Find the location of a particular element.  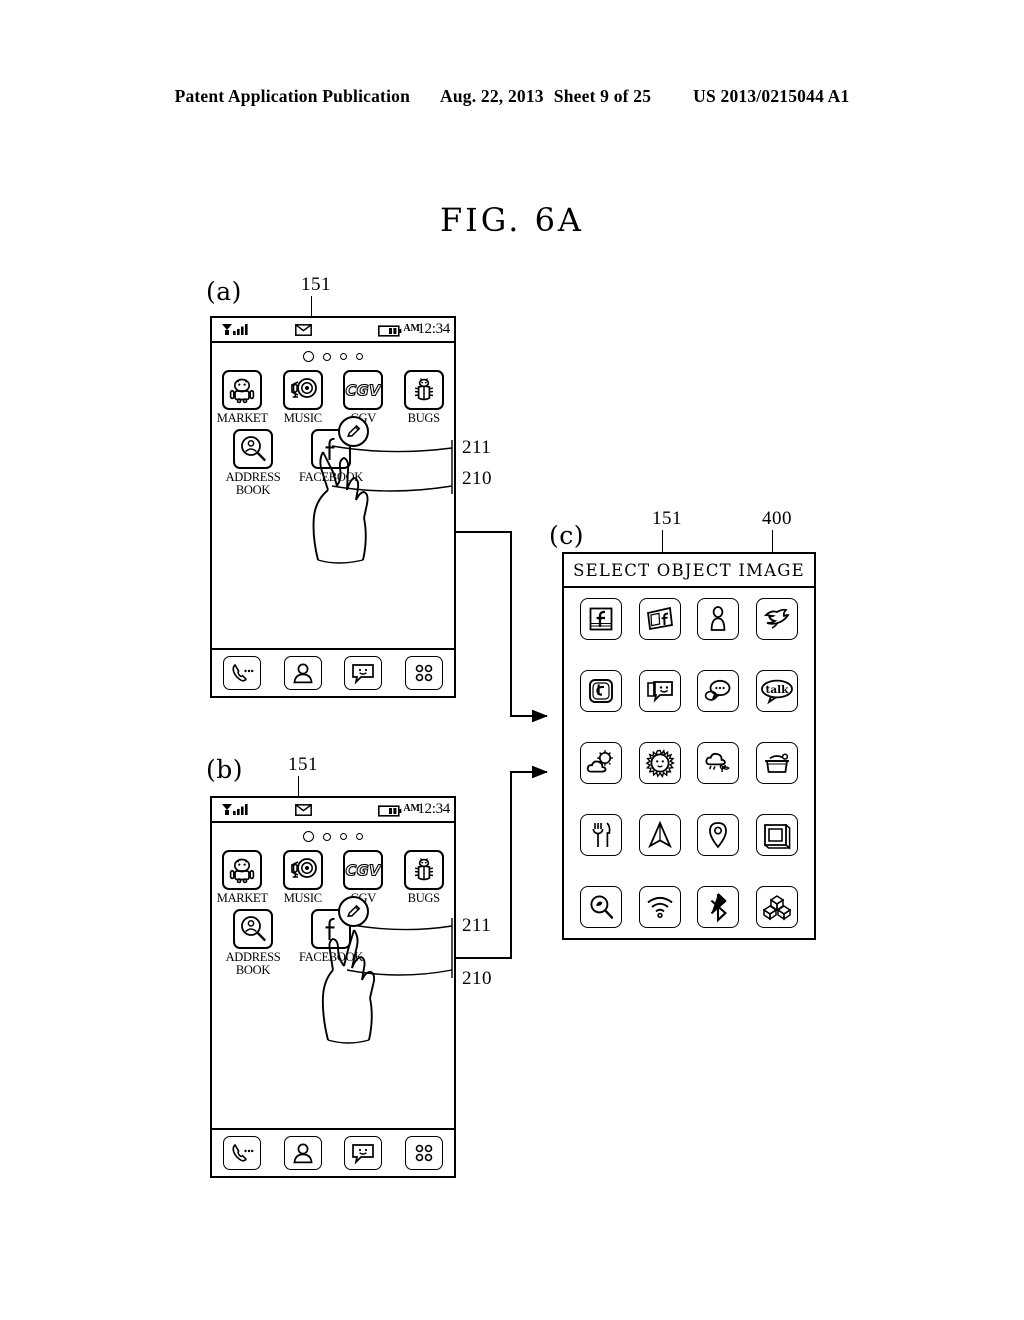

flow-arrow-a-to-c is located at coordinates (501, 627).